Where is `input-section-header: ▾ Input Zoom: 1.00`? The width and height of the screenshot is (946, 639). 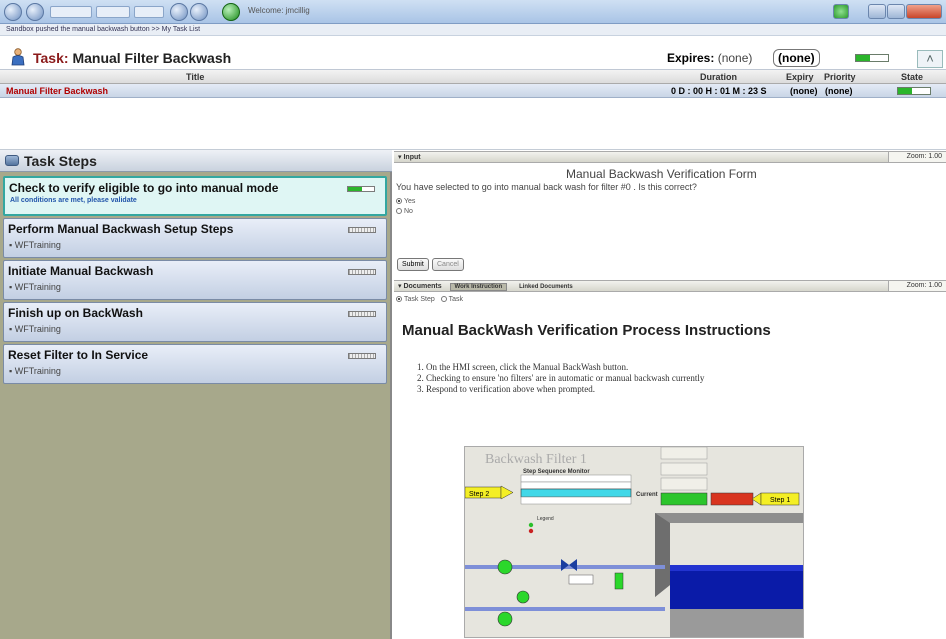
input-section-header: ▾ Input Zoom: 1.00 is located at coordinates (670, 157).